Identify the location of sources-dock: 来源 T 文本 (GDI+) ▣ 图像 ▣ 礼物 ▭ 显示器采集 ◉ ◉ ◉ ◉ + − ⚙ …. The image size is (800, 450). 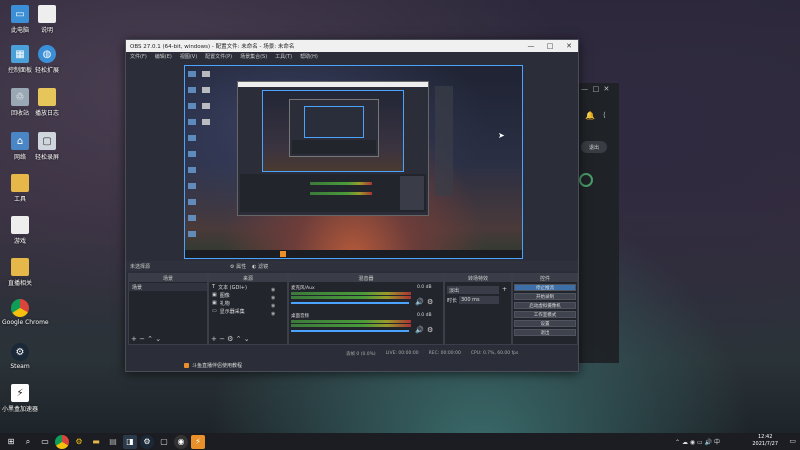
(248, 309).